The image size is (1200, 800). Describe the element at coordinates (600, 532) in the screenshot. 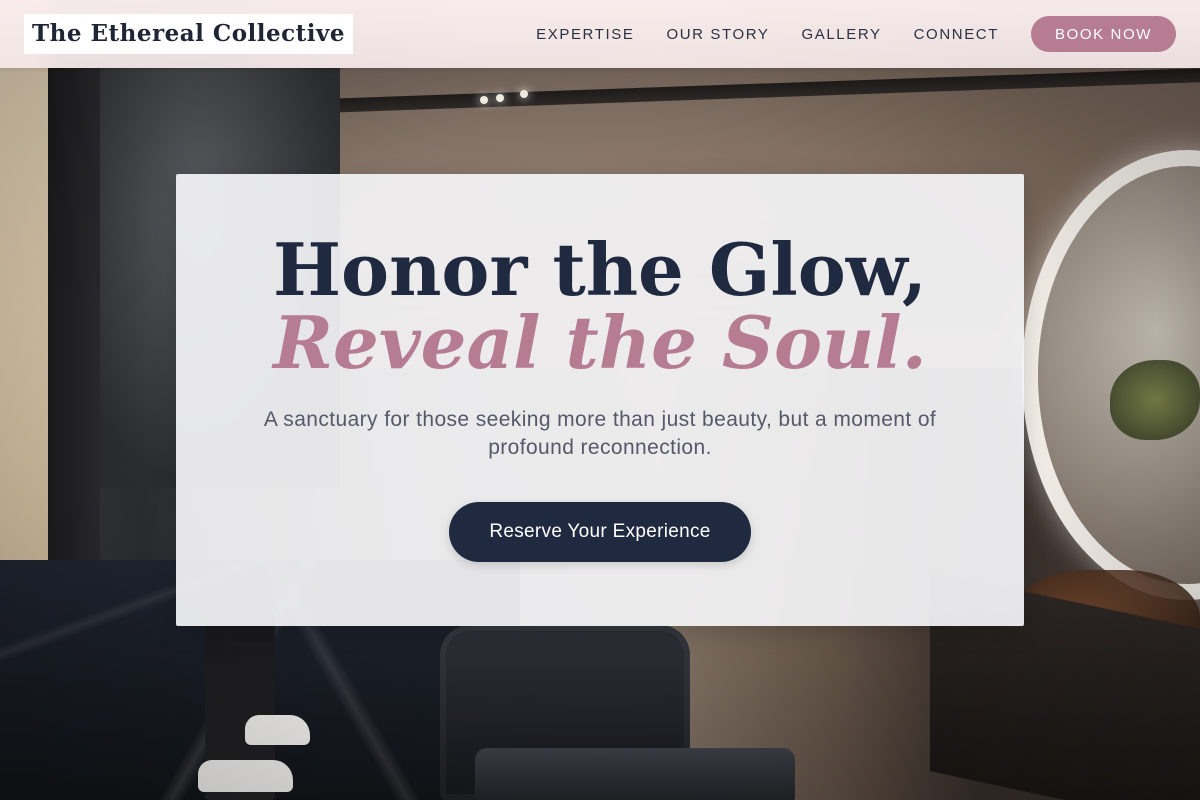

I see `reserve-experience-button: Reserve Your Experience` at that location.